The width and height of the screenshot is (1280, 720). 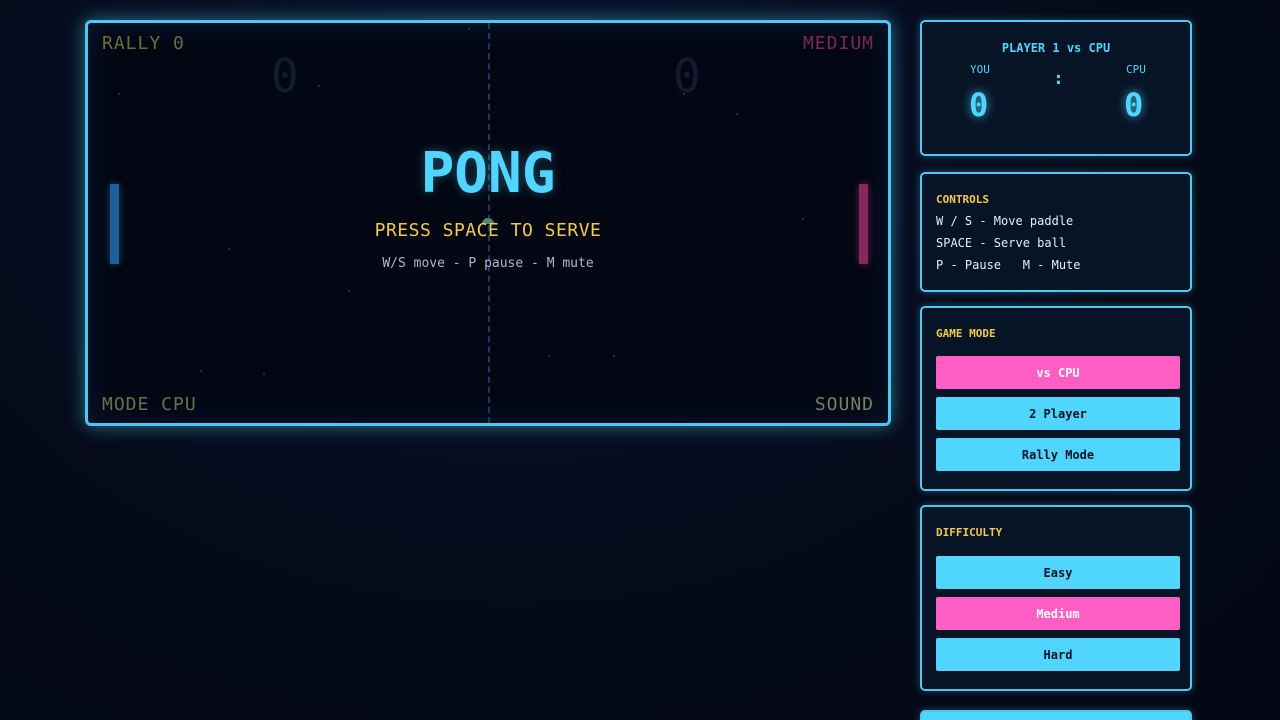 I want to click on difficulty-indicator: MEDIUM, so click(x=838, y=43).